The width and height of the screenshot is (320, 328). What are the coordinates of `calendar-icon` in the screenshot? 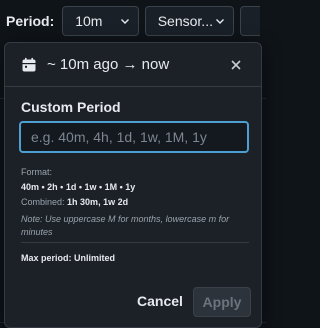 It's located at (29, 64).